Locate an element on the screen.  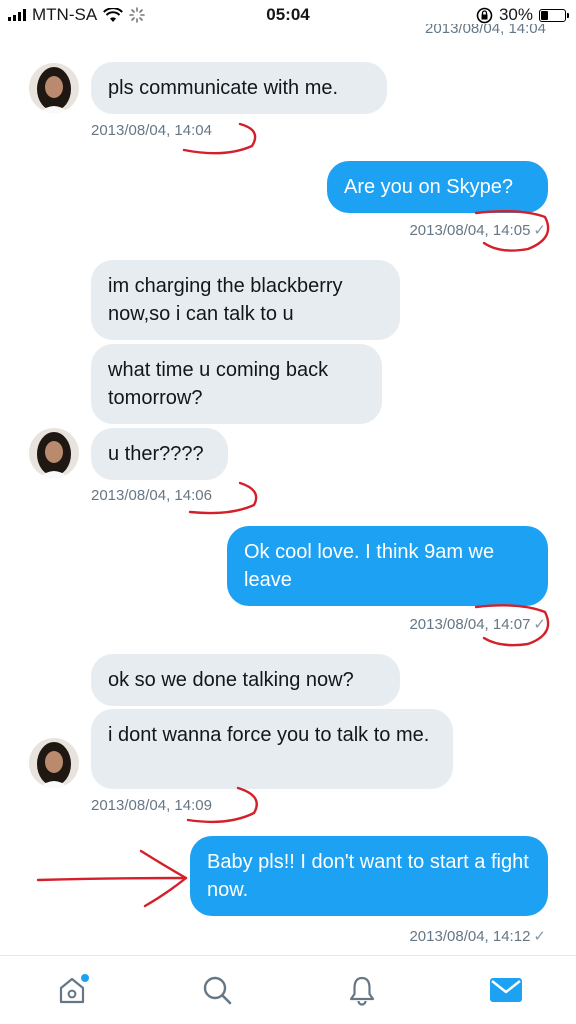
tab-messages is located at coordinates (506, 990).